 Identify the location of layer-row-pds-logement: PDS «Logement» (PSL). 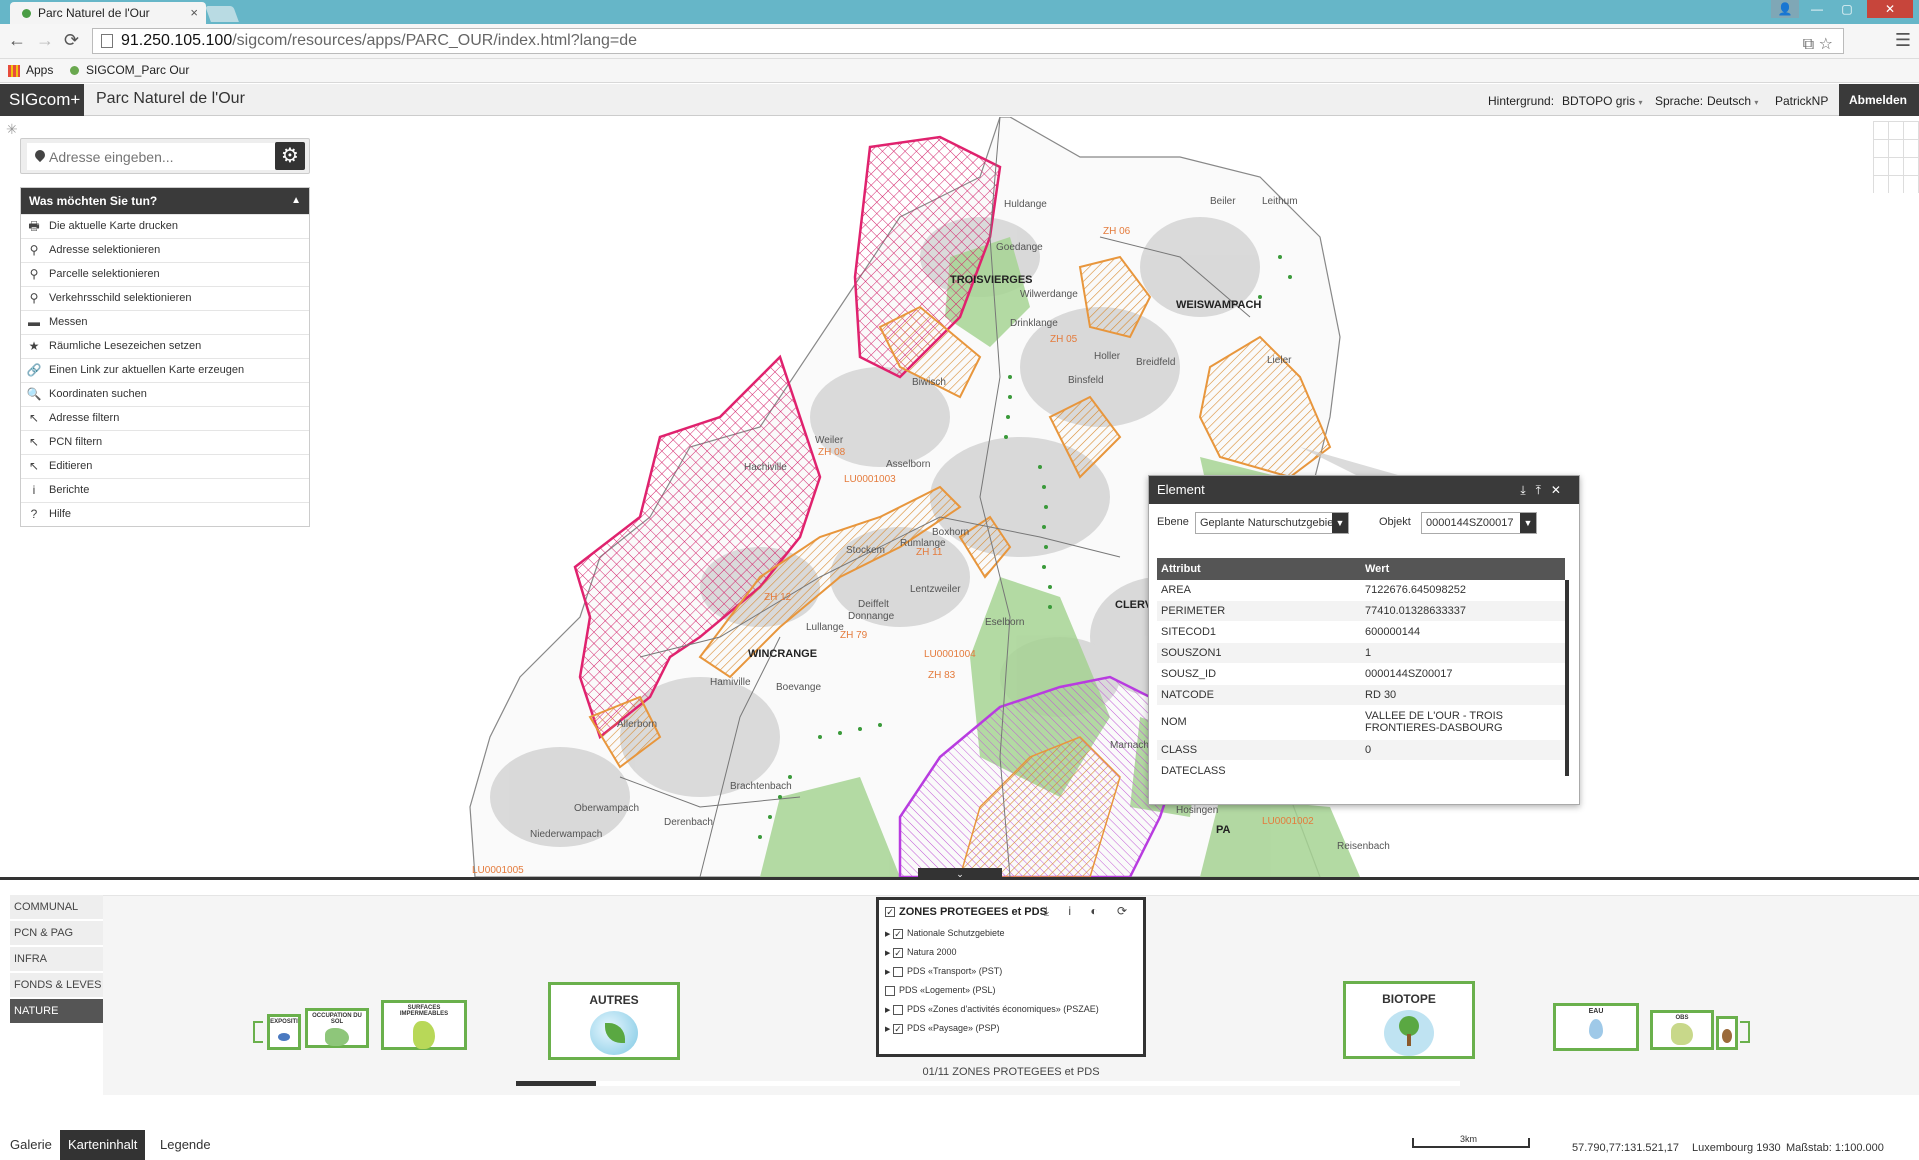
(940, 992).